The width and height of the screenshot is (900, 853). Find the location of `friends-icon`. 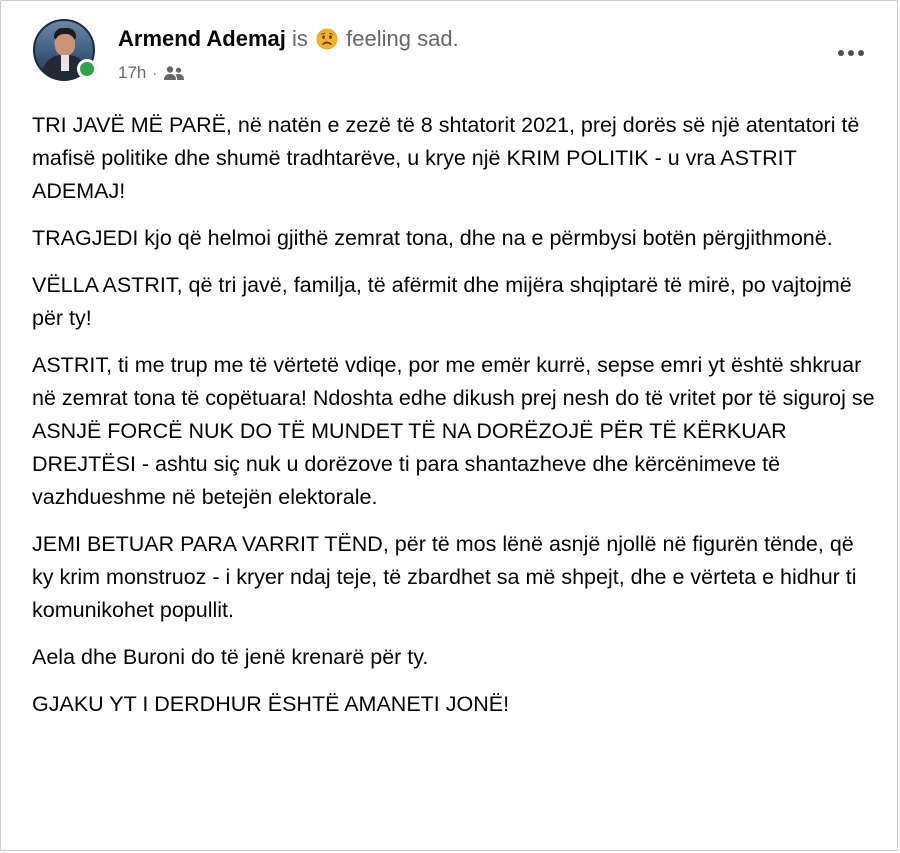

friends-icon is located at coordinates (174, 73).